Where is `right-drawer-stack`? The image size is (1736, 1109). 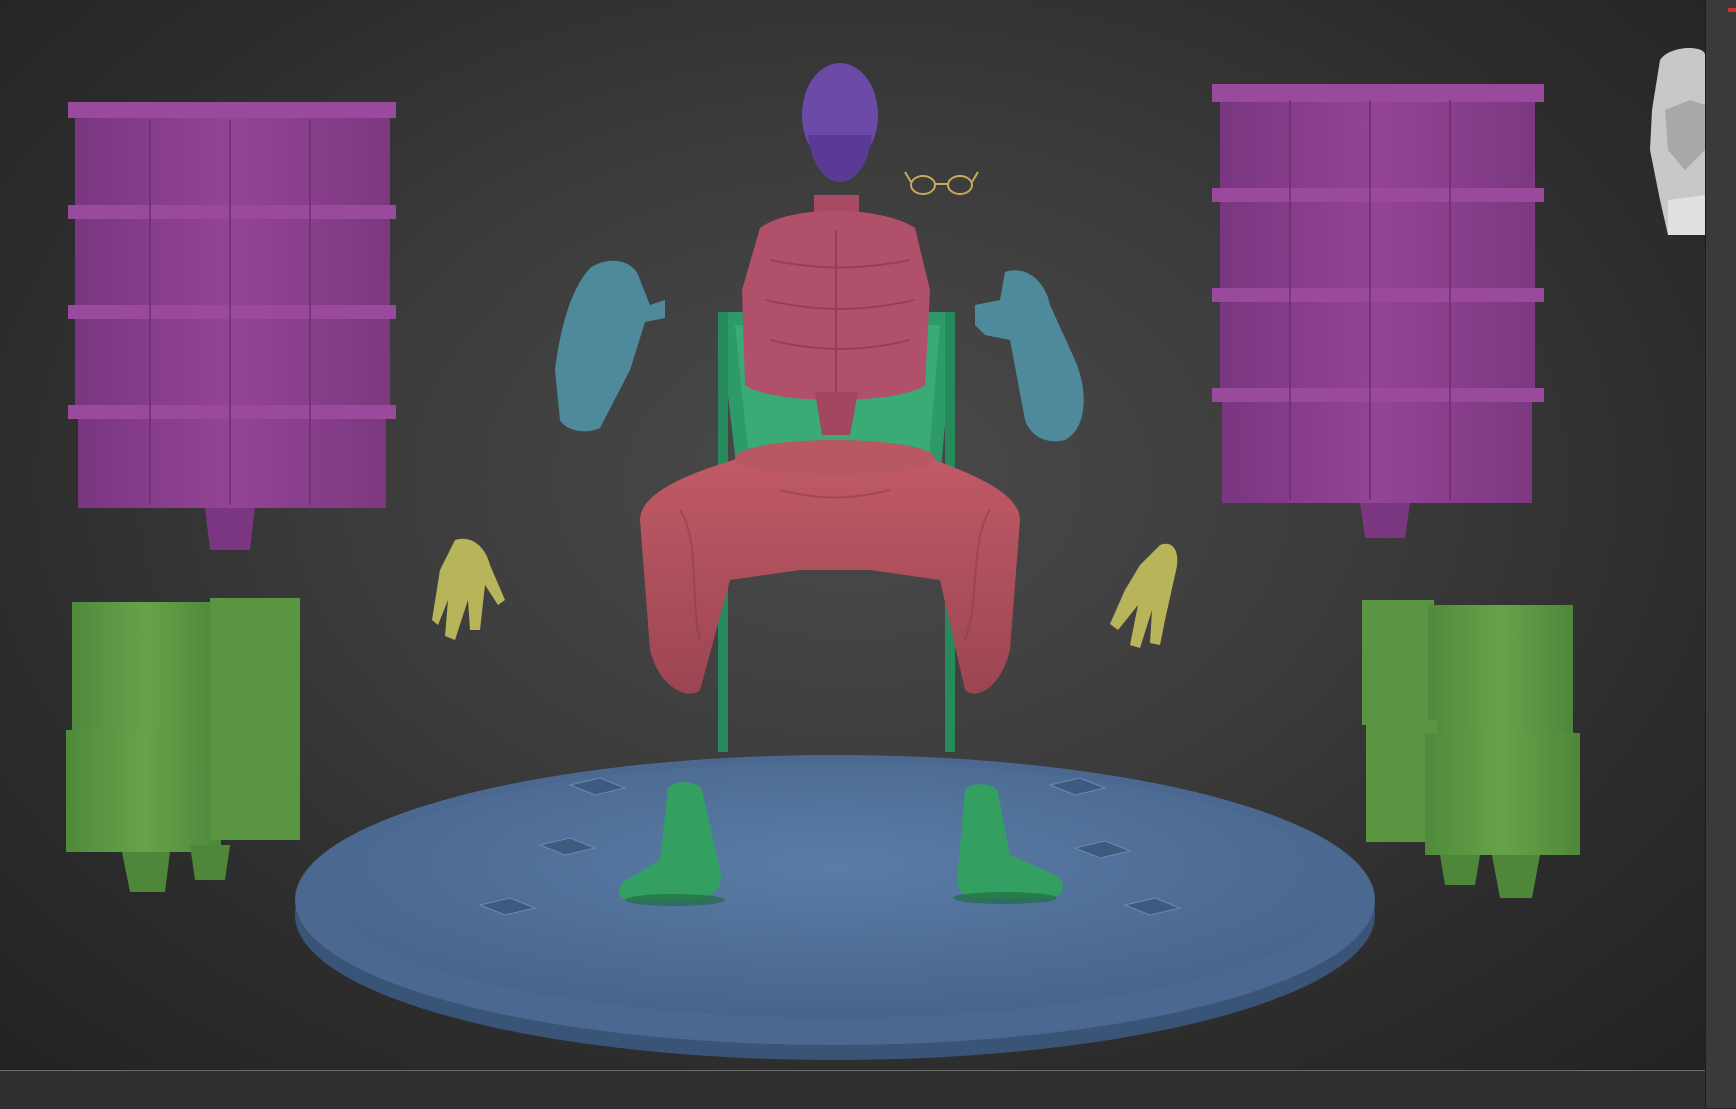 right-drawer-stack is located at coordinates (1378, 311).